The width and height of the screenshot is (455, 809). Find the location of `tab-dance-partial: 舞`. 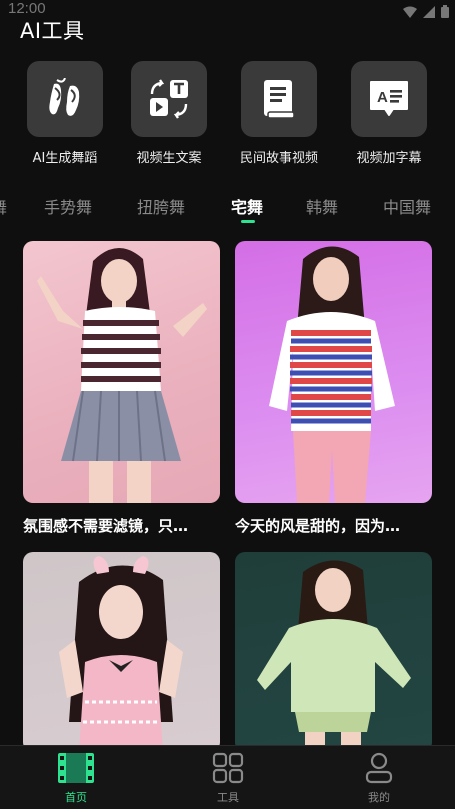

tab-dance-partial: 舞 is located at coordinates (3, 206).